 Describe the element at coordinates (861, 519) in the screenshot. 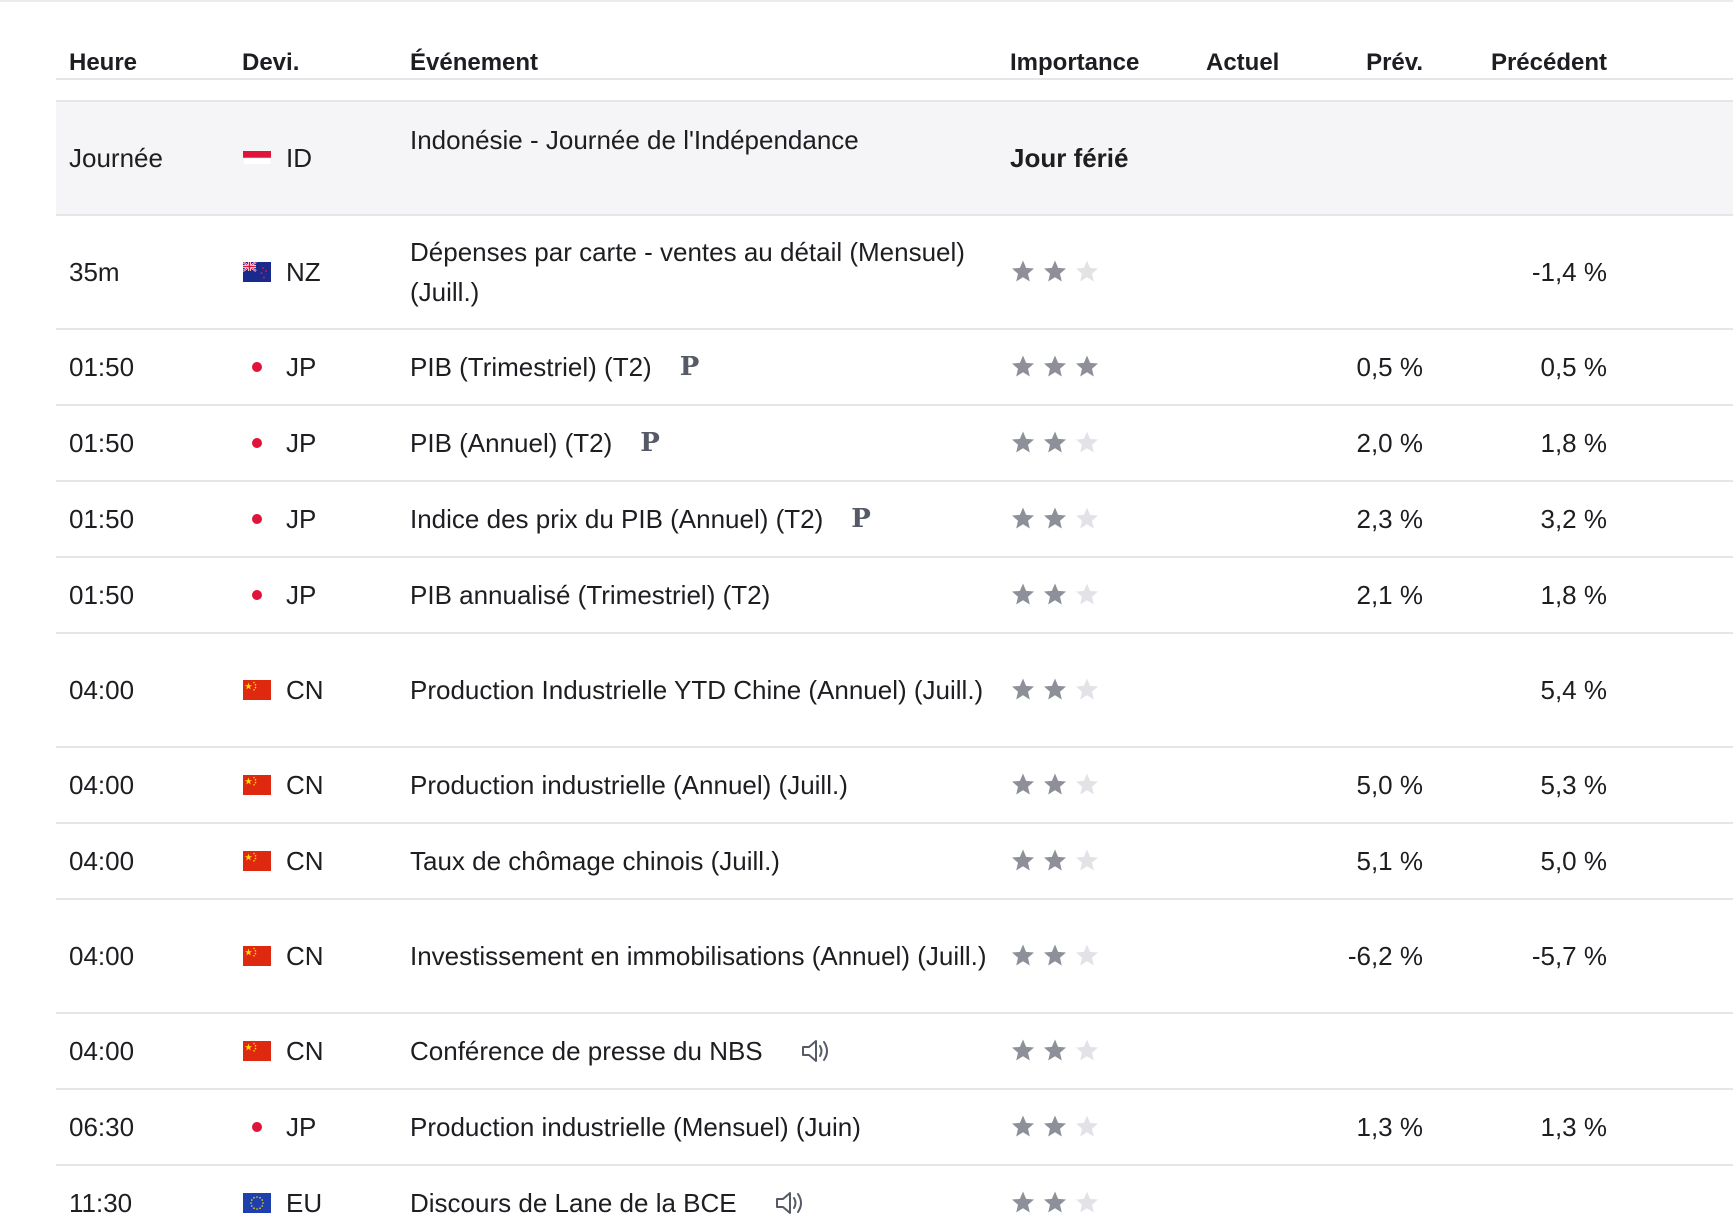

I see `preliminary-badge: P` at that location.